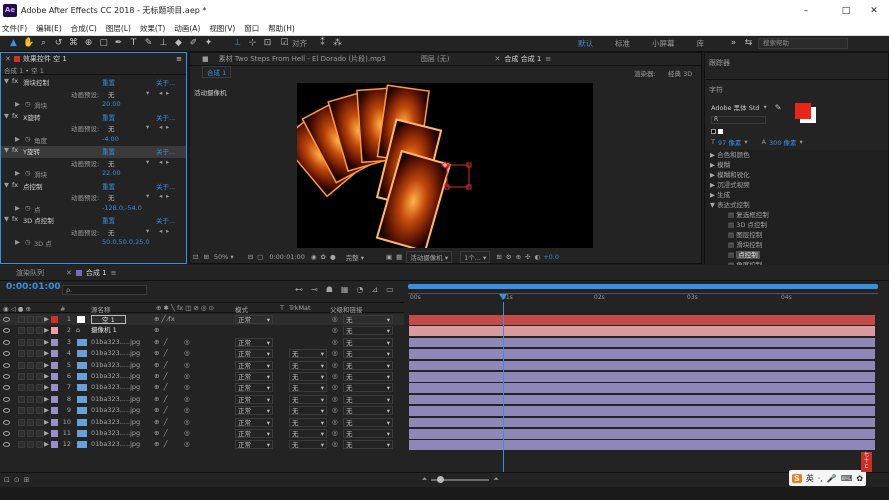  Describe the element at coordinates (202, 422) in the screenshot. I see `timeline-layer-row: ▶ 10 01ba323.....jpg ⊕ ╱ ◎ 正常 ▾ 无 ▾ ◎ 无 ▾` at that location.